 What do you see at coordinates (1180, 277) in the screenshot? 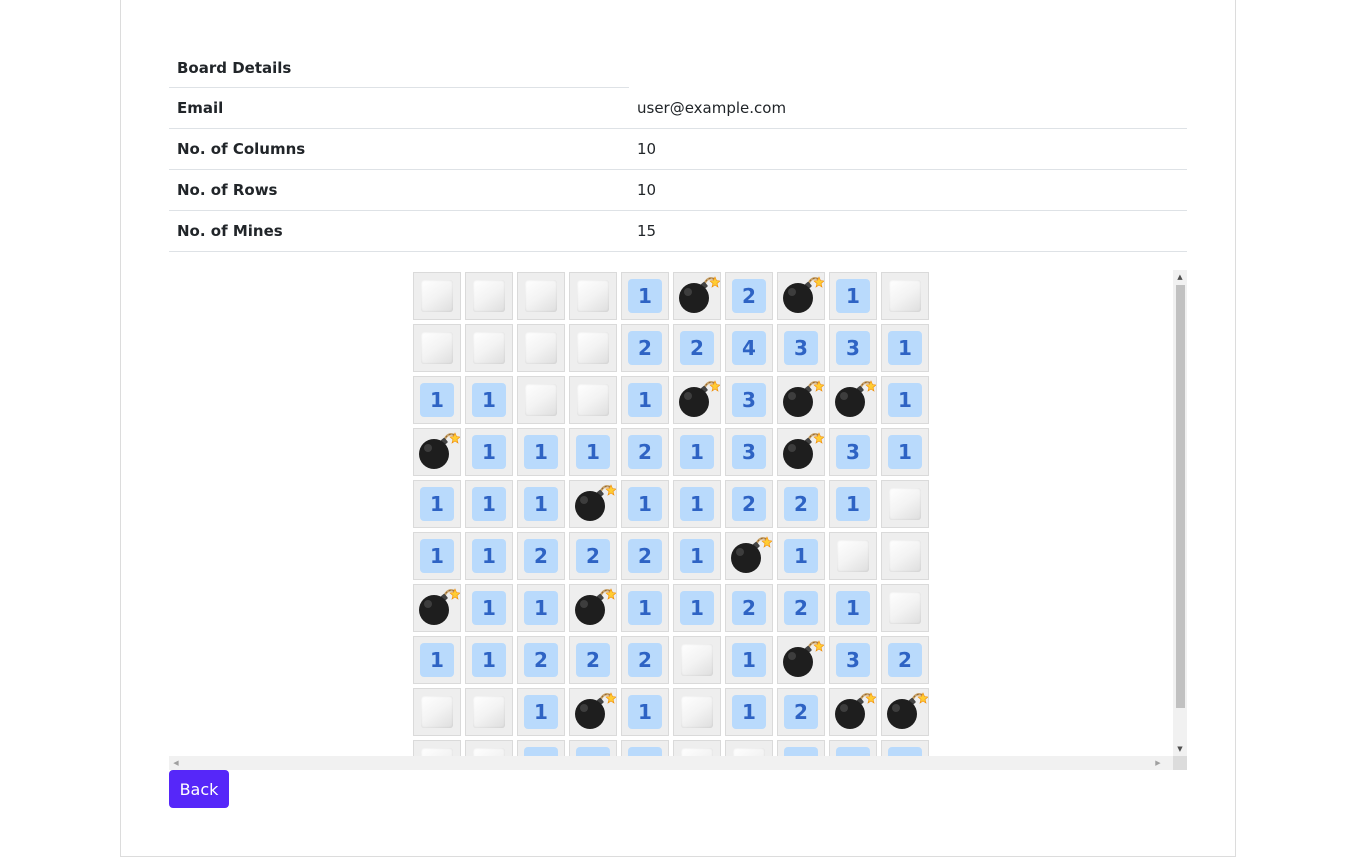
I see `scroll-up-icon: ▲` at bounding box center [1180, 277].